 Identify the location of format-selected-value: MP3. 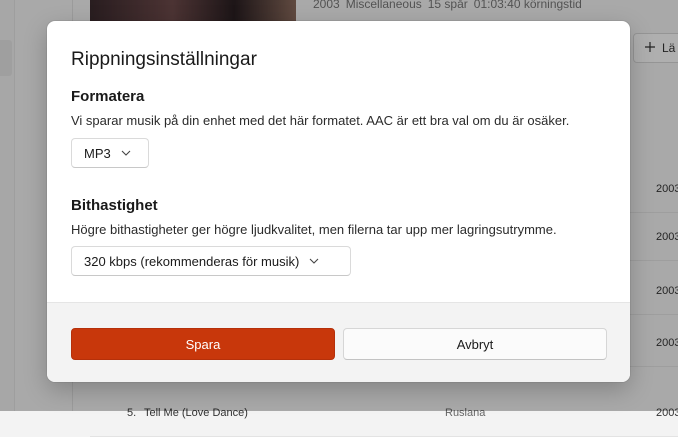
(97, 153).